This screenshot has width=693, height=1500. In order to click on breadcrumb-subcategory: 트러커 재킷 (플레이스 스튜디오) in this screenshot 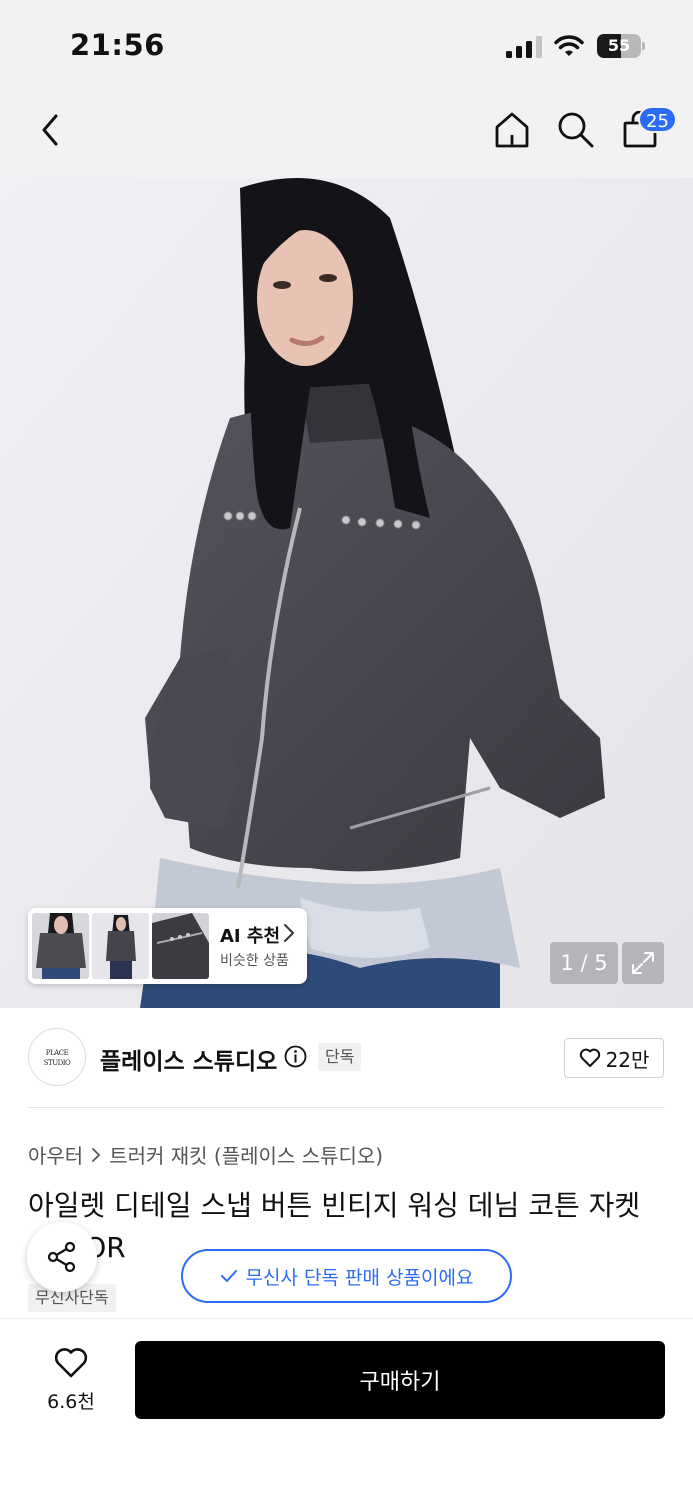, I will do `click(246, 1154)`.